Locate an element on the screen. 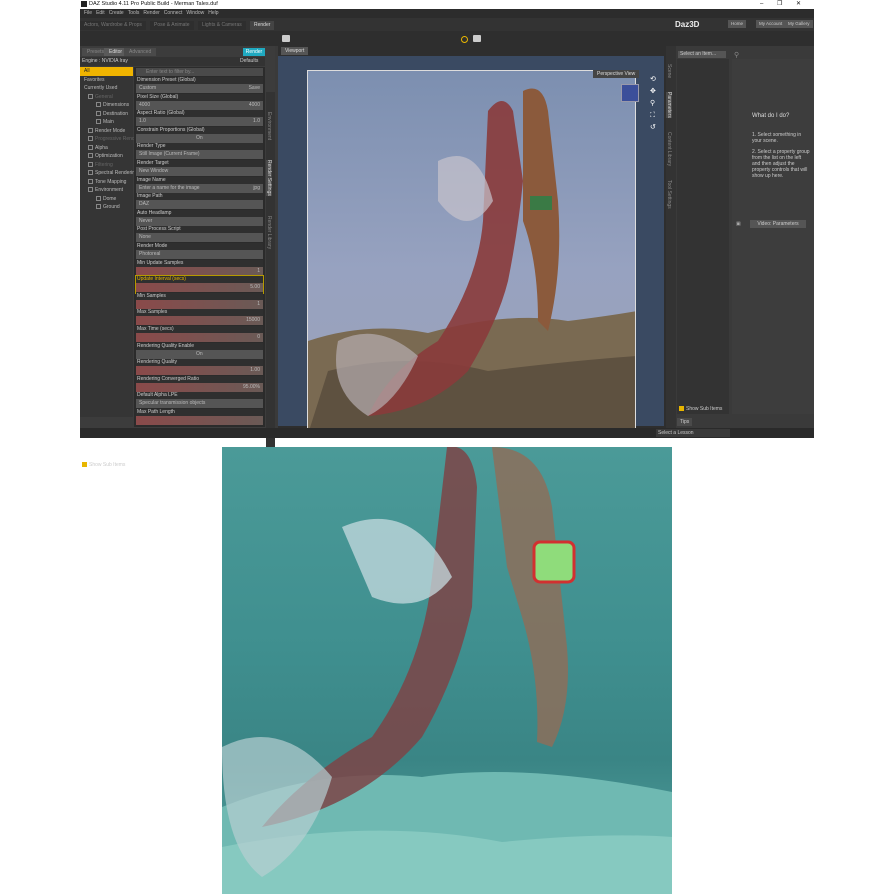 The height and width of the screenshot is (894, 894). viewport-tab: Viewport is located at coordinates (295, 51).